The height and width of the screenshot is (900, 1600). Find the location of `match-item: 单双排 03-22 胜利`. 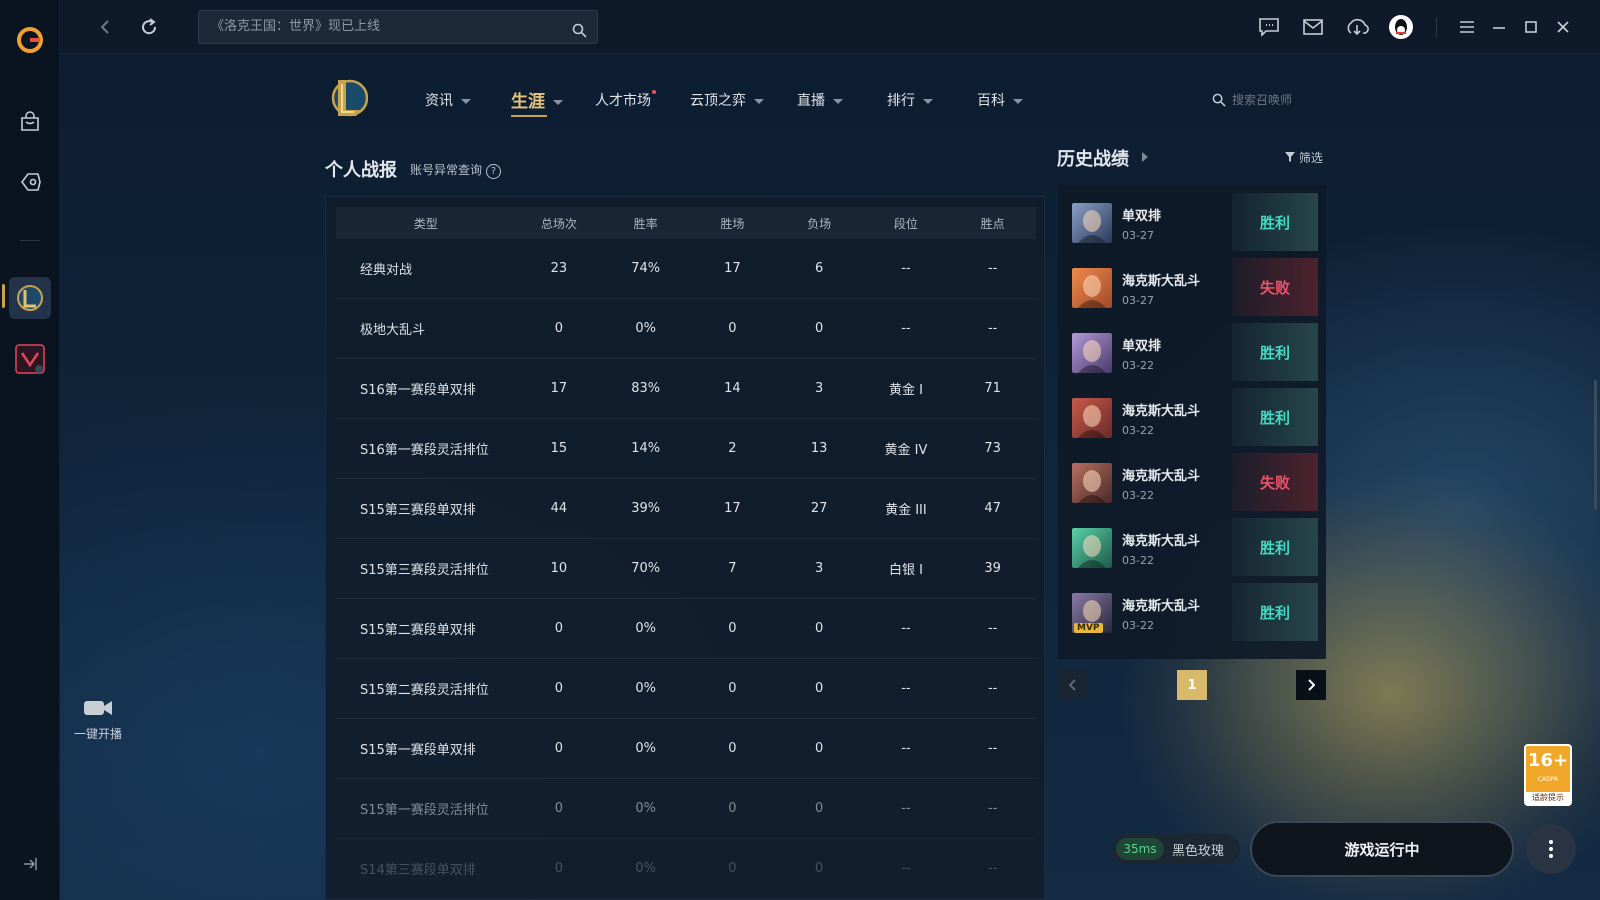

match-item: 单双排 03-22 胜利 is located at coordinates (1192, 352).